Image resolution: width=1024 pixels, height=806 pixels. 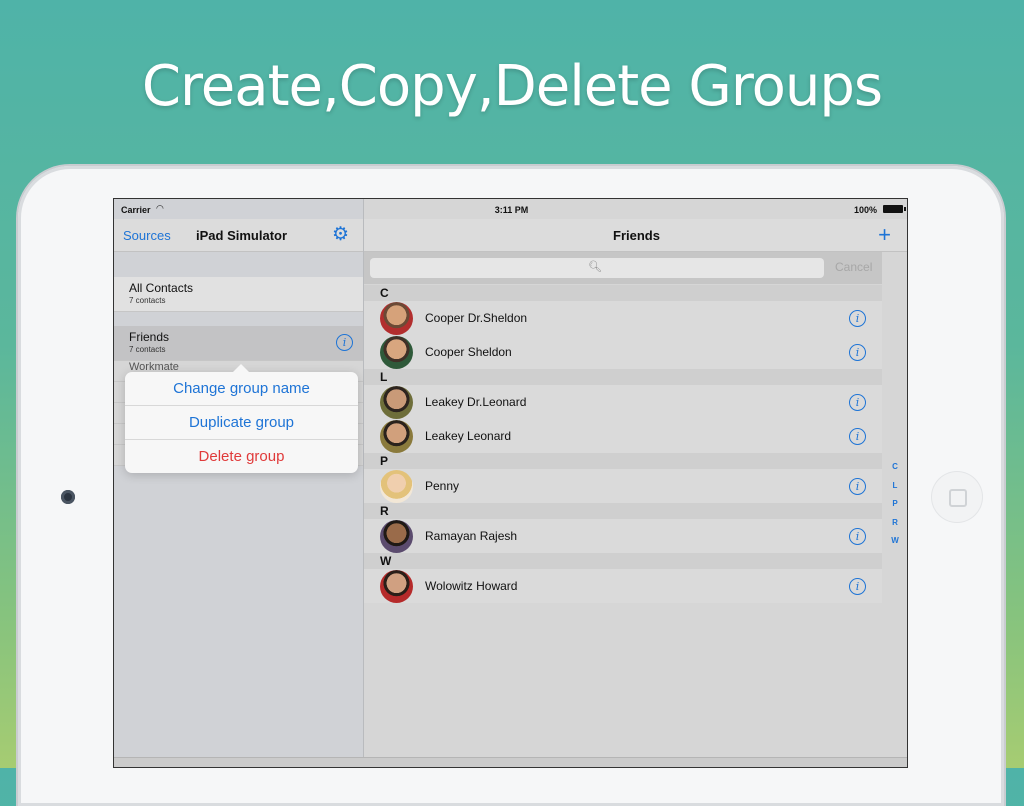 What do you see at coordinates (242, 235) in the screenshot?
I see `master-title: iPad Simulator` at bounding box center [242, 235].